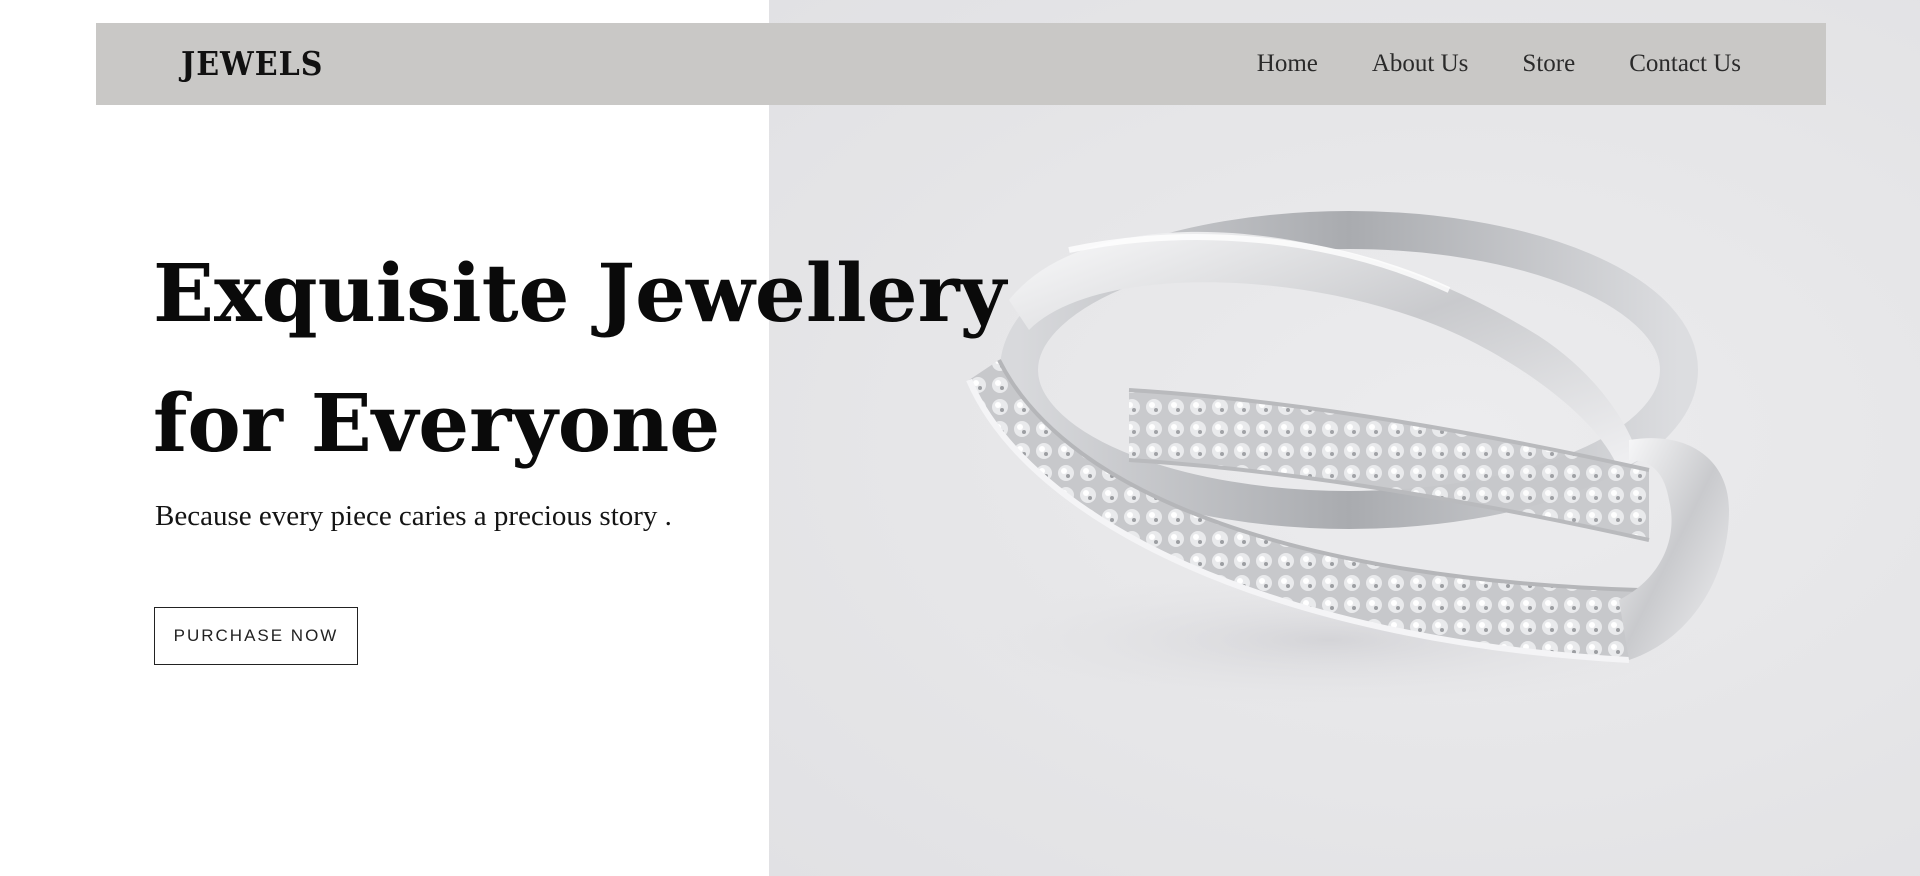  I want to click on site-logo: JEWELS, so click(252, 64).